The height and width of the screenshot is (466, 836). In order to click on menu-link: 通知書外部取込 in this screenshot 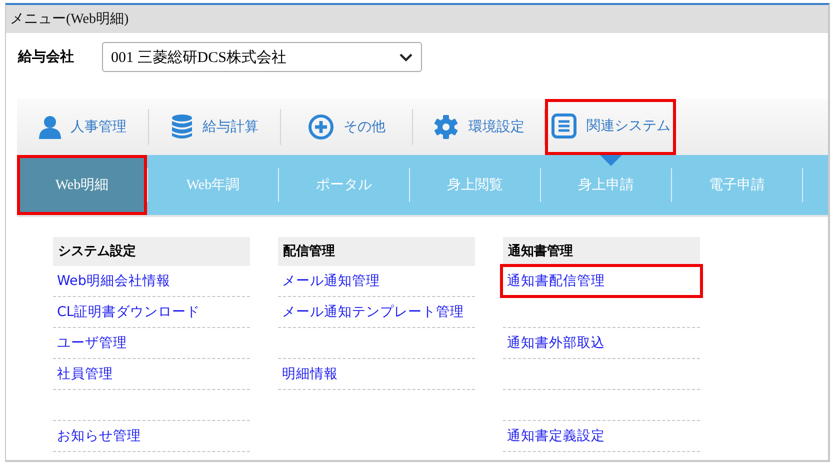, I will do `click(556, 343)`.